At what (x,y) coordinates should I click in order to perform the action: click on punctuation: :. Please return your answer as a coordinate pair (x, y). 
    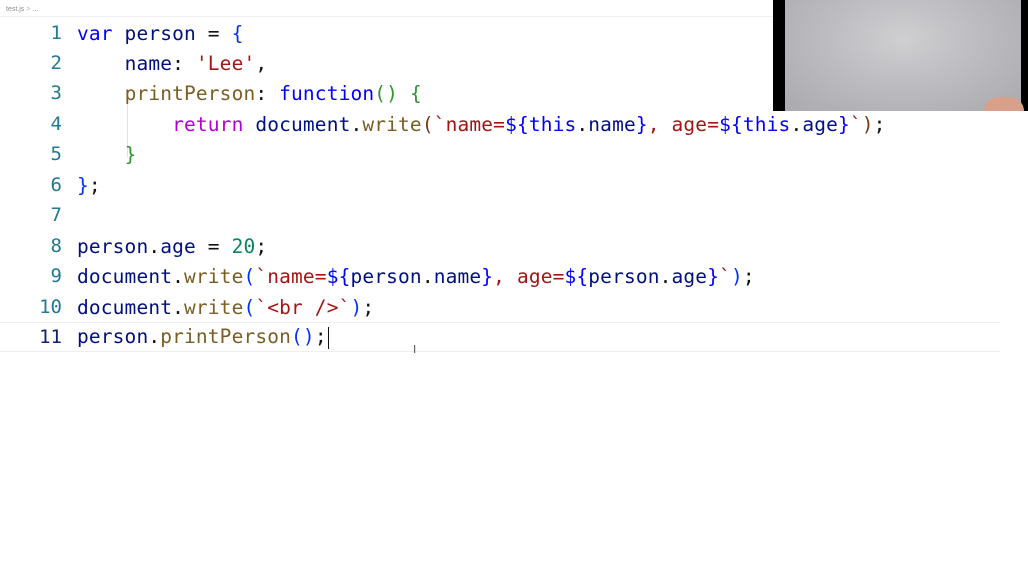
    Looking at the image, I should click on (267, 93).